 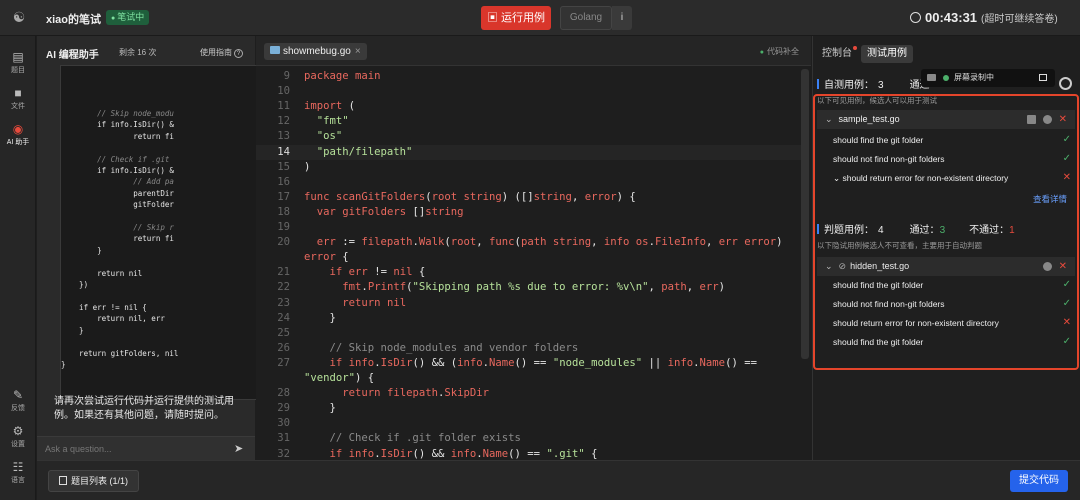 What do you see at coordinates (19, 17) in the screenshot?
I see `app-logo-icon: ☯` at bounding box center [19, 17].